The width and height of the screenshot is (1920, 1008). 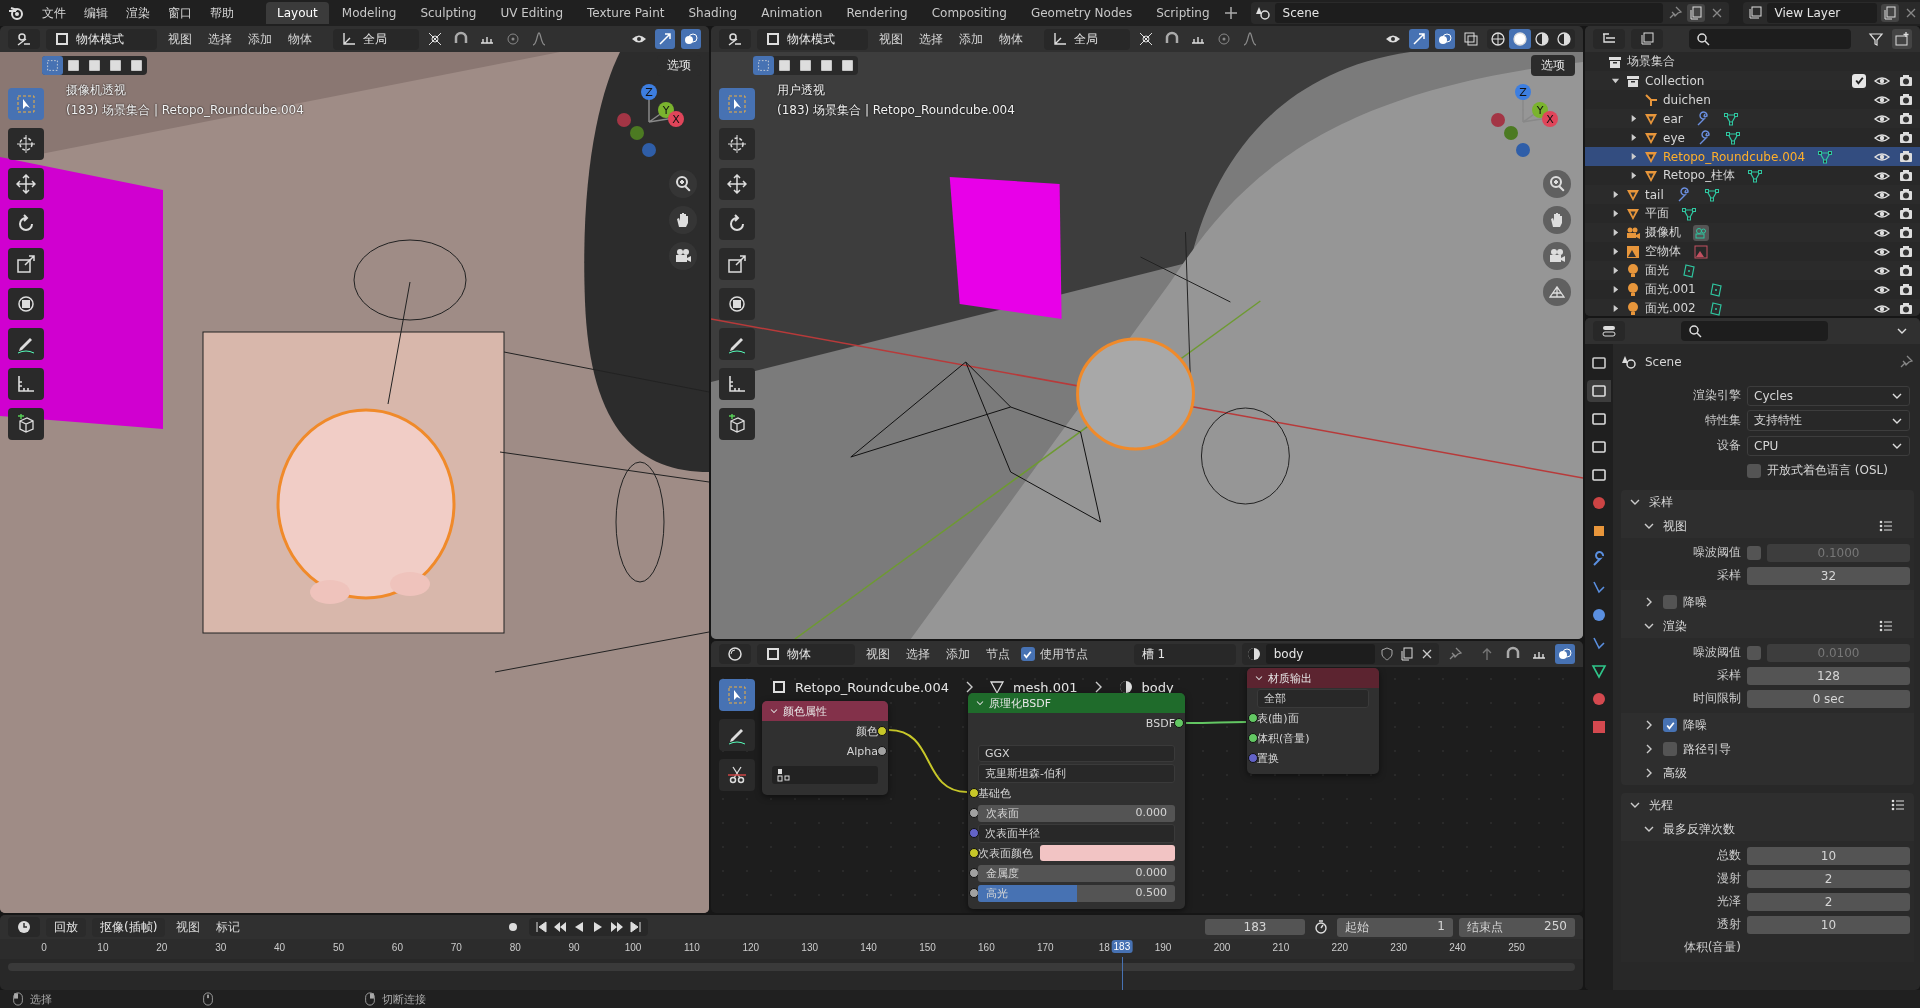 What do you see at coordinates (877, 13) in the screenshot?
I see `workspace-tab: Rendering` at bounding box center [877, 13].